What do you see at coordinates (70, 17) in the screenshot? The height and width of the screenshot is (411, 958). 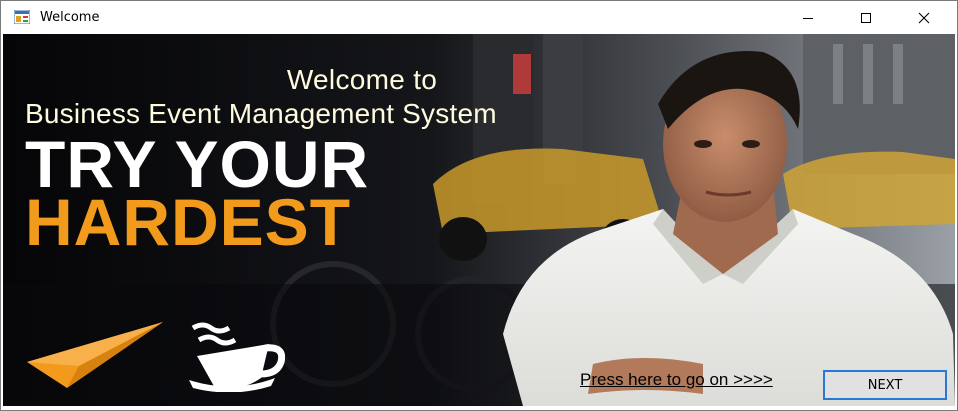 I see `window-title: Welcome` at bounding box center [70, 17].